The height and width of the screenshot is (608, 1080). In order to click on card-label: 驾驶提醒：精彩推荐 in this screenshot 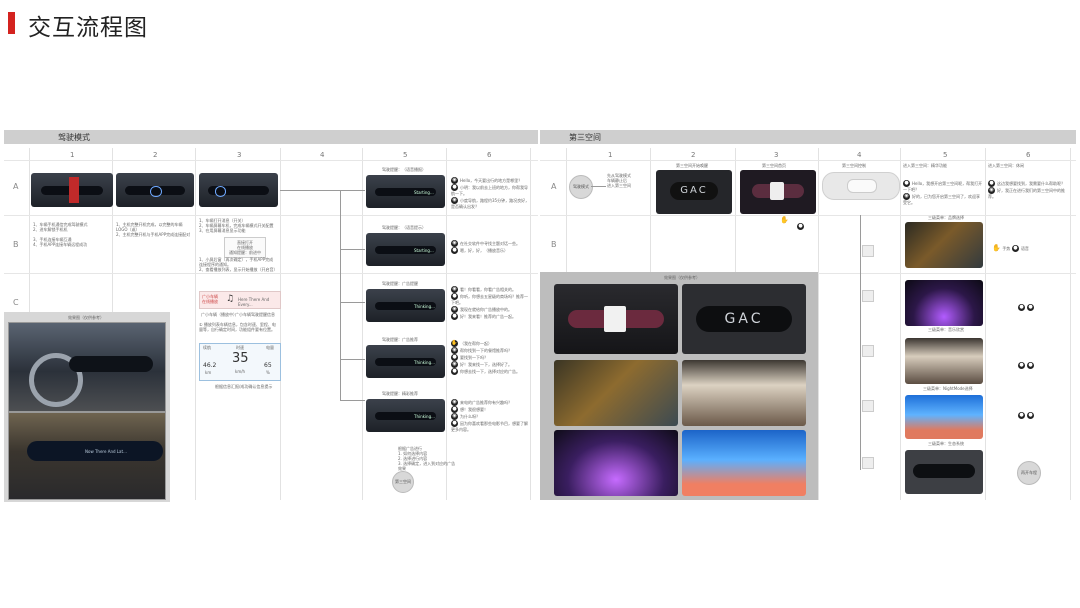, I will do `click(400, 393)`.